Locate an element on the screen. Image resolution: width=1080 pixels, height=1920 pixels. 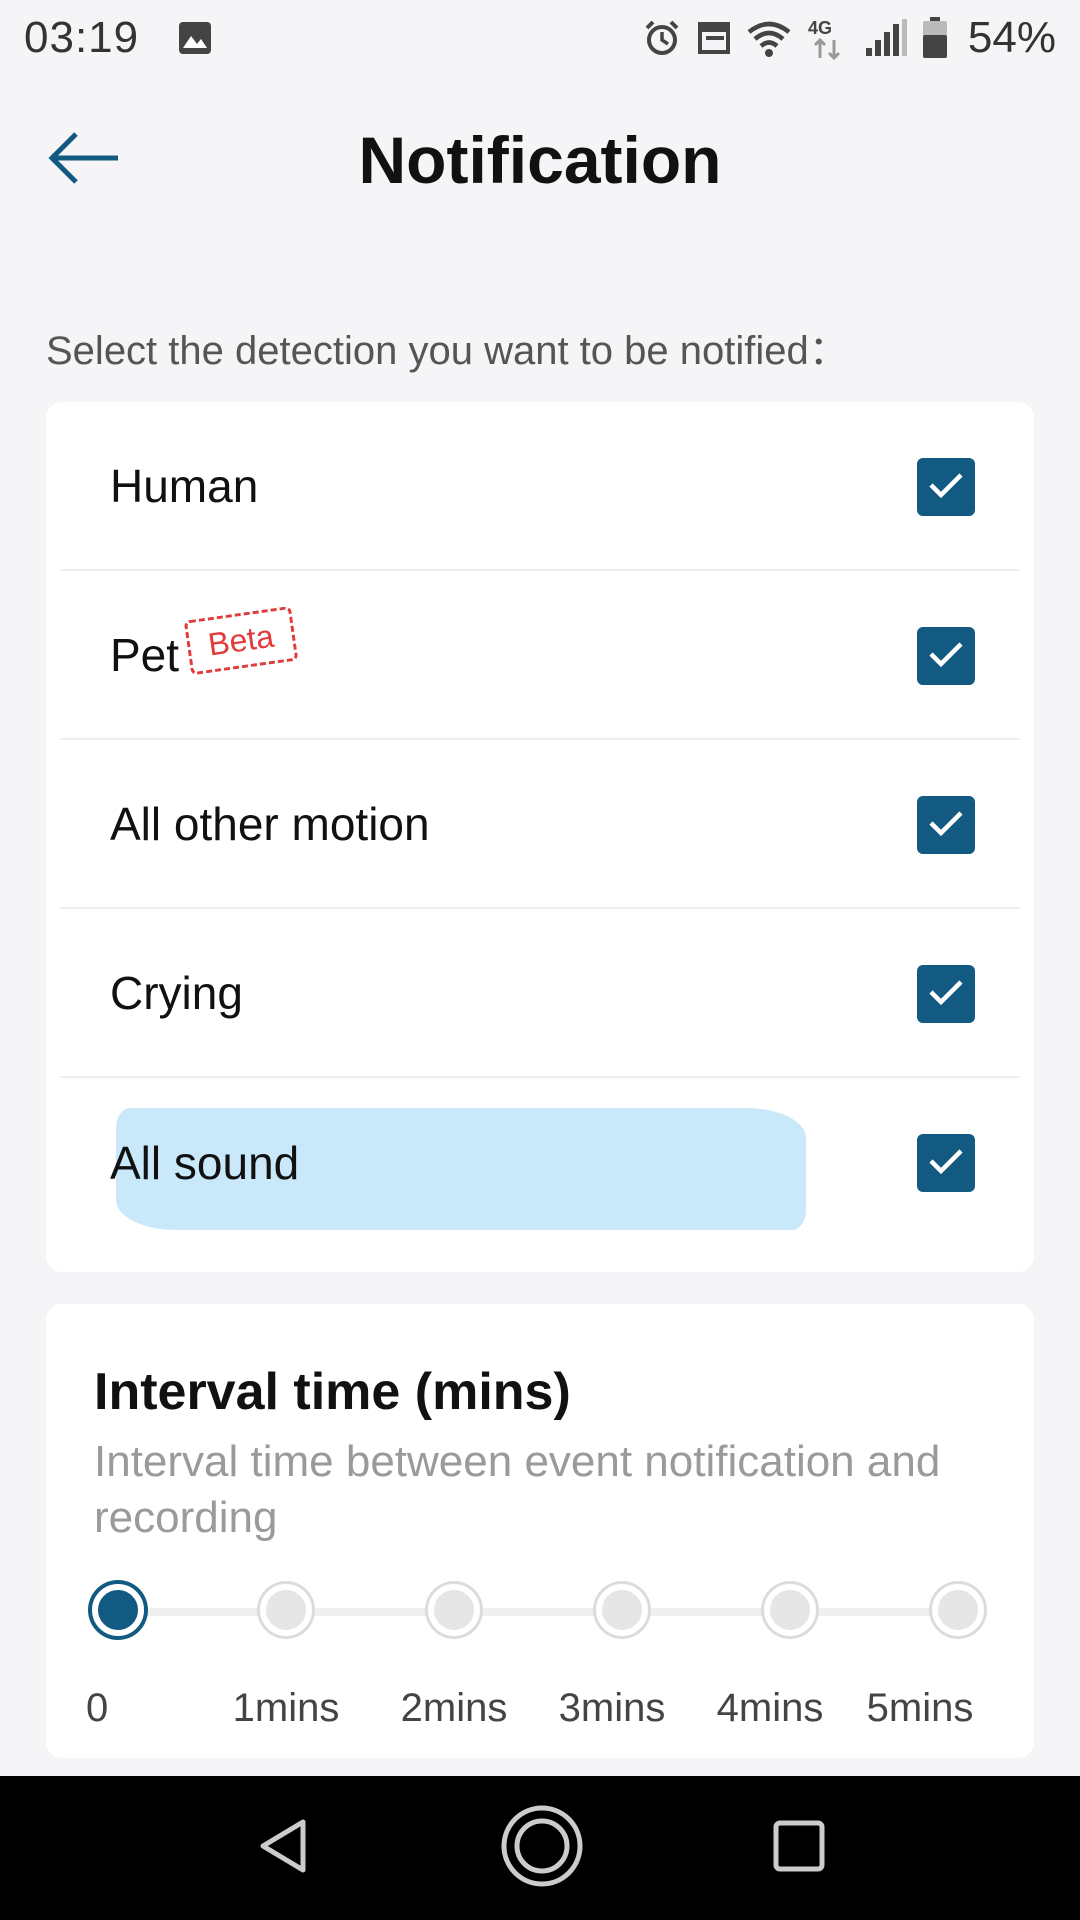
page-title: Notification is located at coordinates (540, 160).